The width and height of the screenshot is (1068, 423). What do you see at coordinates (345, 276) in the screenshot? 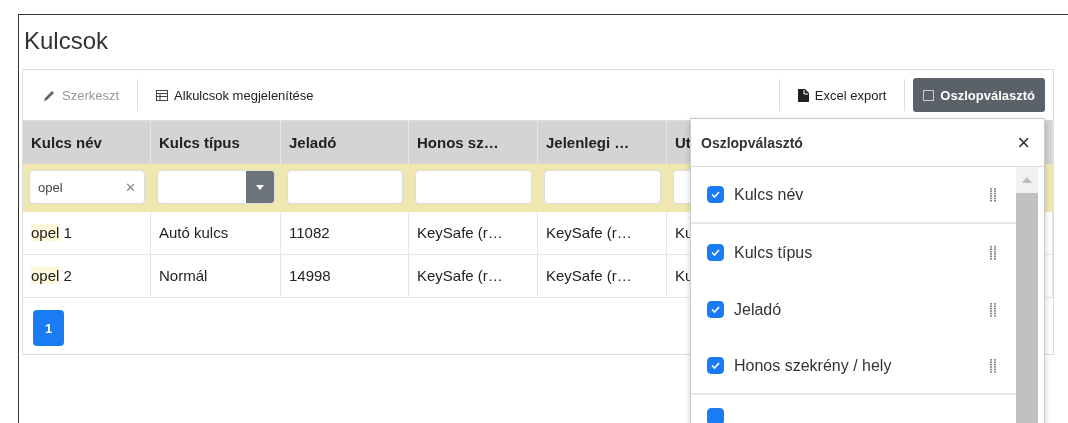
I see `table-cell: 14998` at bounding box center [345, 276].